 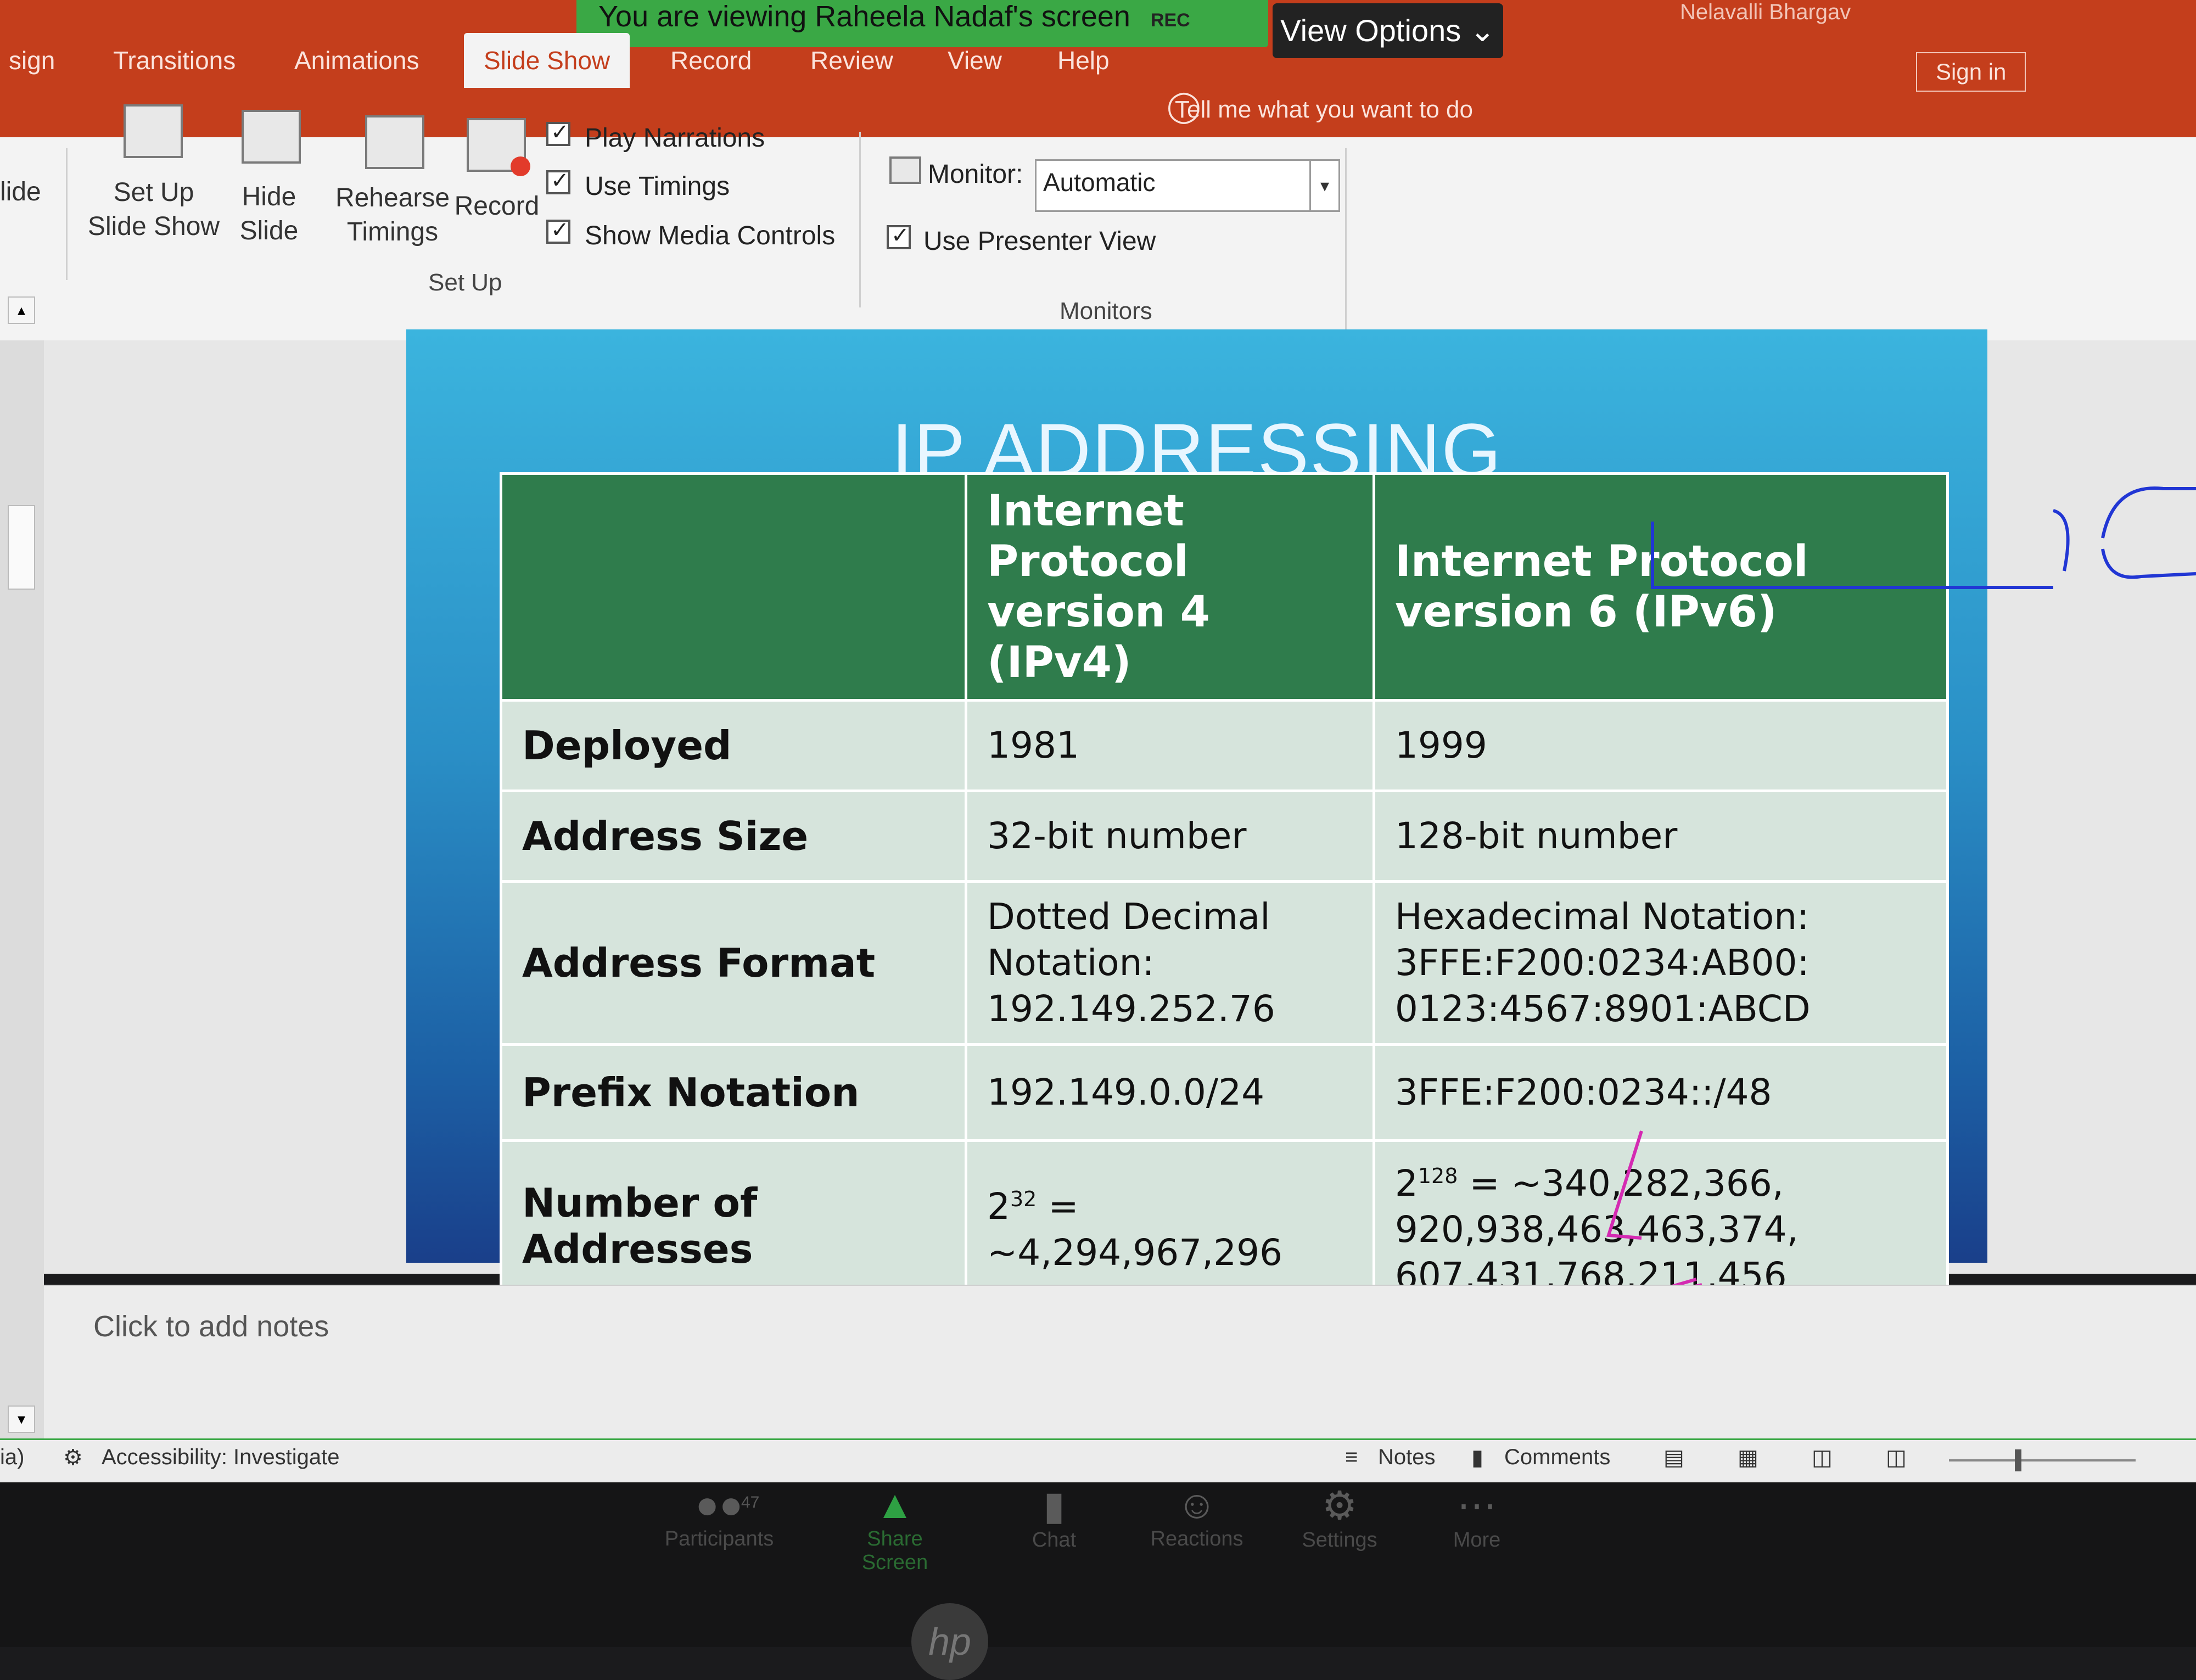 I want to click on participants-button: ●● 47 Participants, so click(x=720, y=1516).